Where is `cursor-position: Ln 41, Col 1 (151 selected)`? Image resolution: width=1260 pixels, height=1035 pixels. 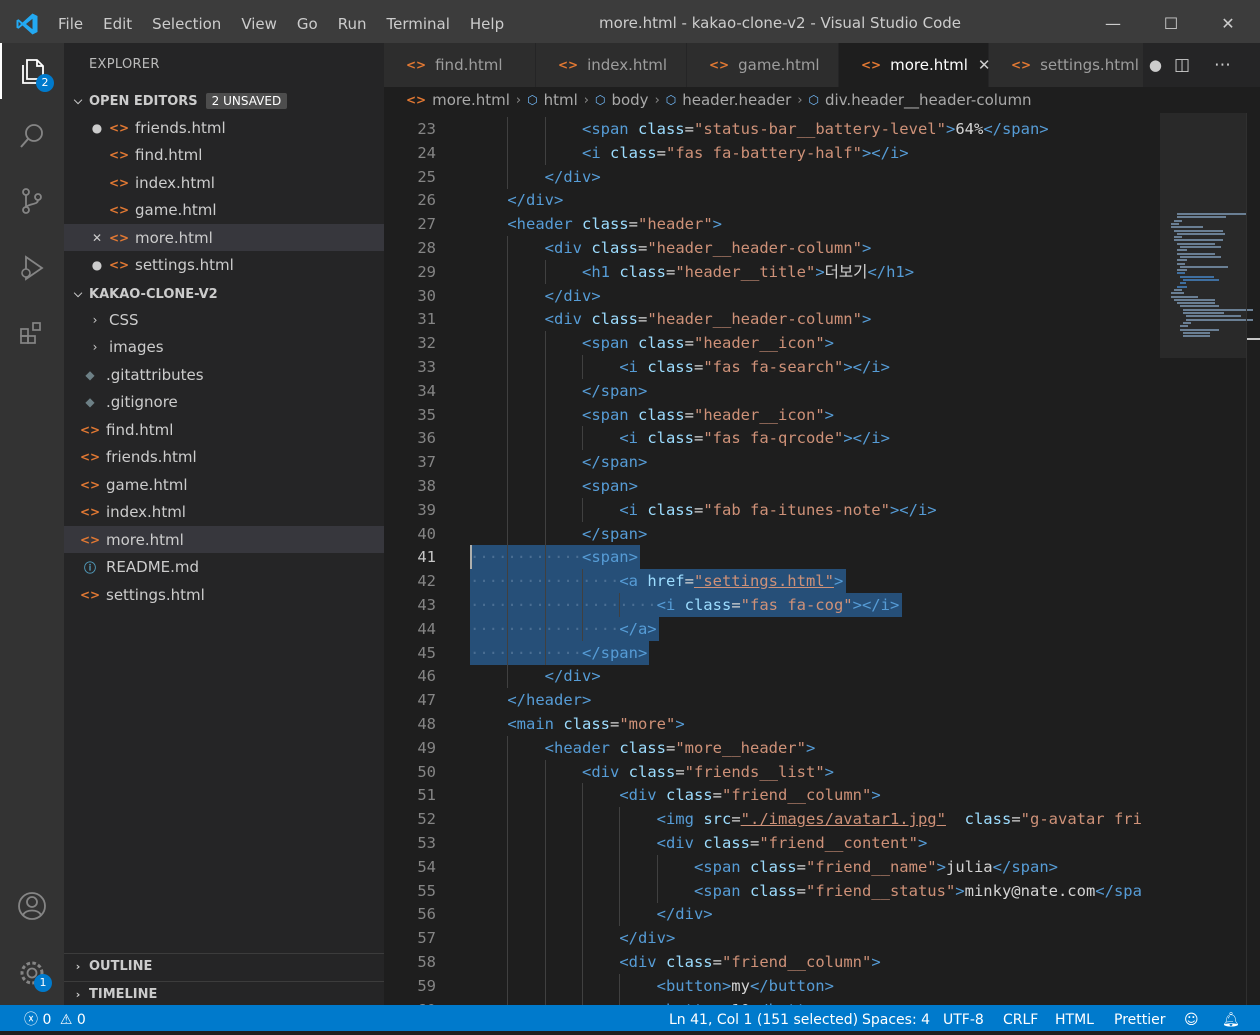
cursor-position: Ln 41, Col 1 (151 selected) is located at coordinates (763, 1018).